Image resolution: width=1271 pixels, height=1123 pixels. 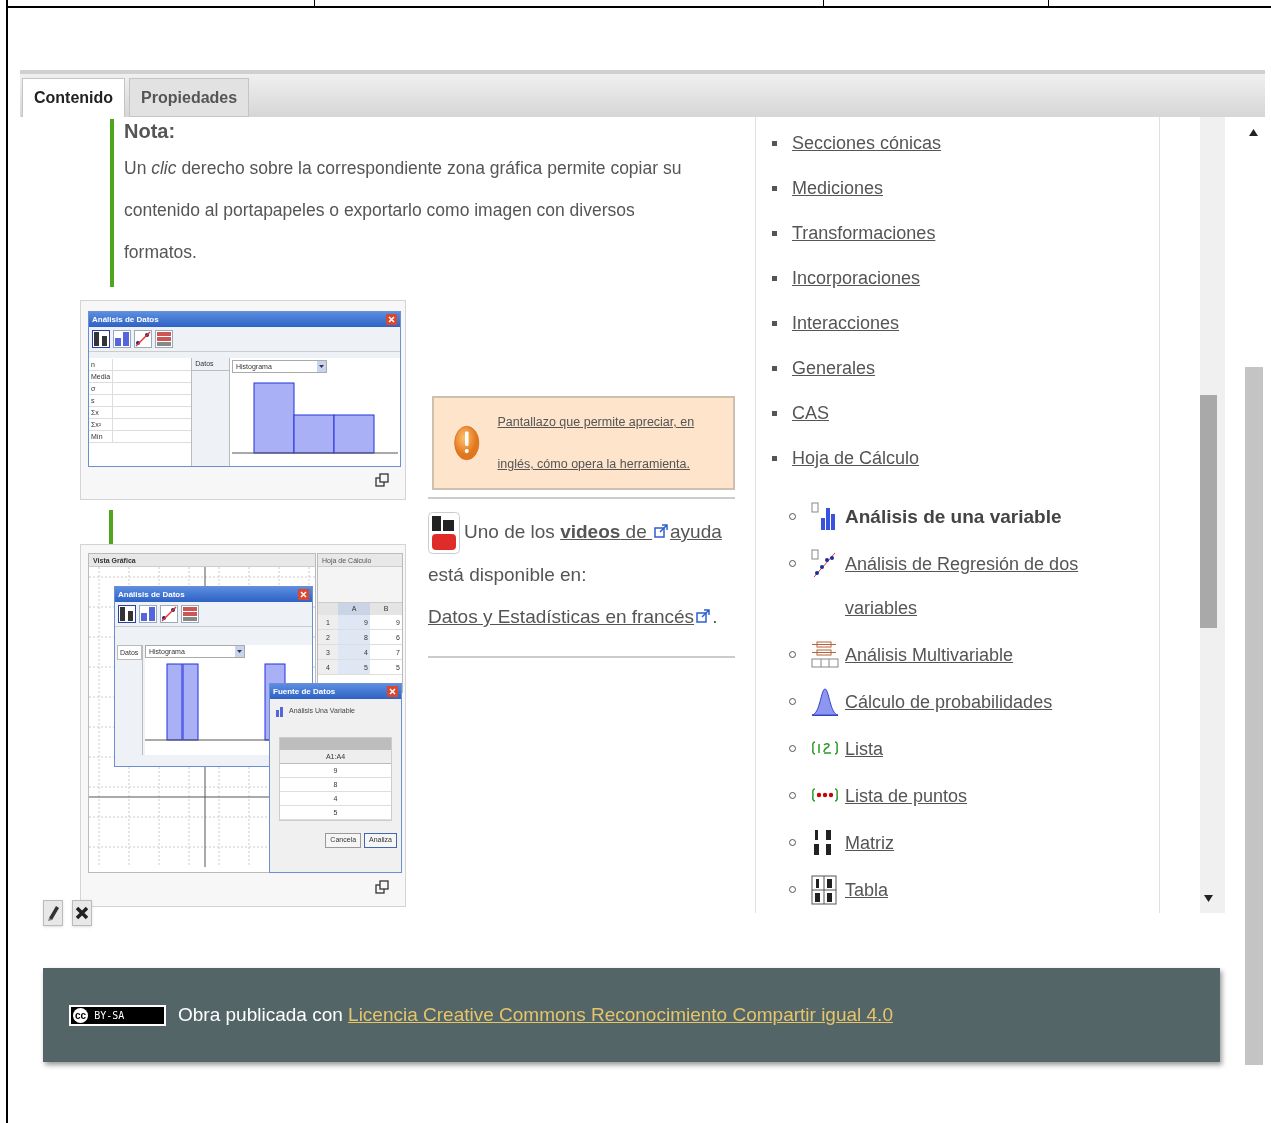 What do you see at coordinates (867, 890) in the screenshot?
I see `tool-link: Tabla` at bounding box center [867, 890].